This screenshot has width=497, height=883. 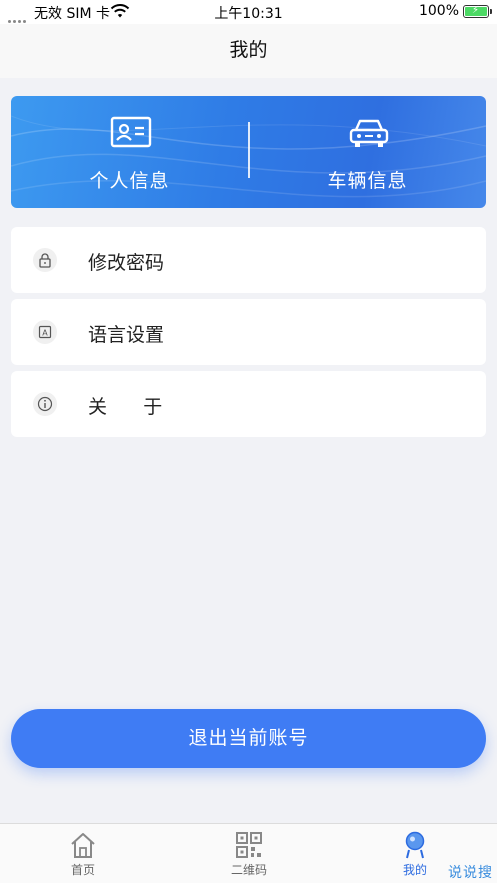 I want to click on tab-home: 首页, so click(x=83, y=853).